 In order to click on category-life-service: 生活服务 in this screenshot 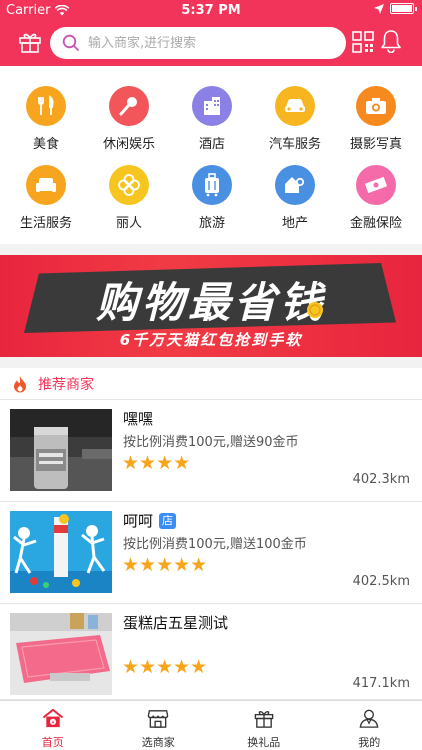, I will do `click(46, 205)`.